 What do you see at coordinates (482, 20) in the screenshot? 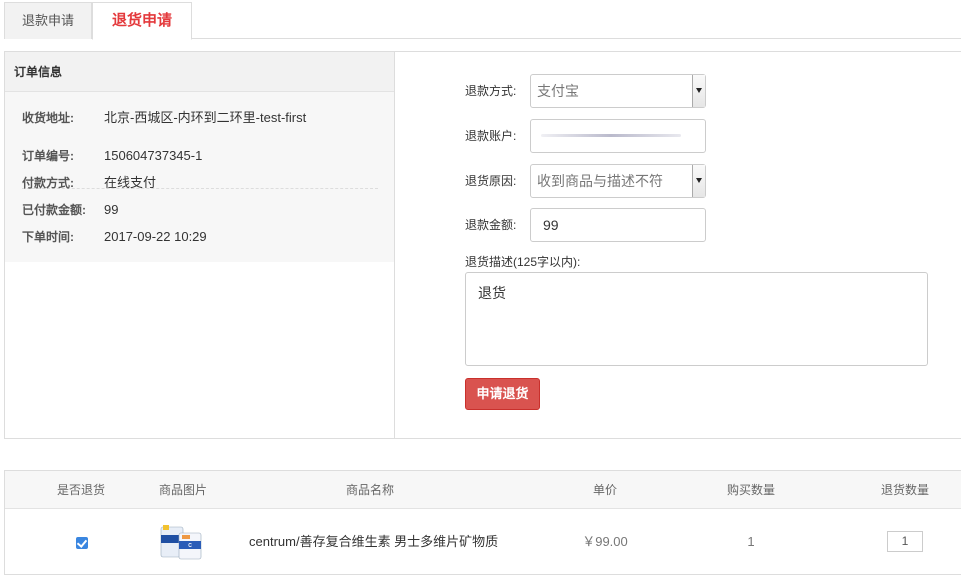
I see `tab-bar: 退款申请 退货申请` at bounding box center [482, 20].